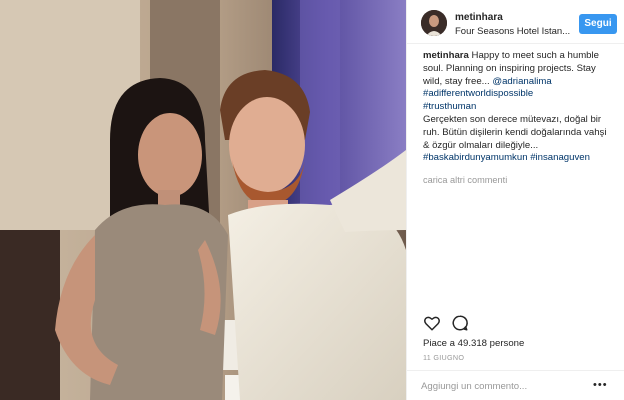  Describe the element at coordinates (501, 386) in the screenshot. I see `comment-input` at that location.